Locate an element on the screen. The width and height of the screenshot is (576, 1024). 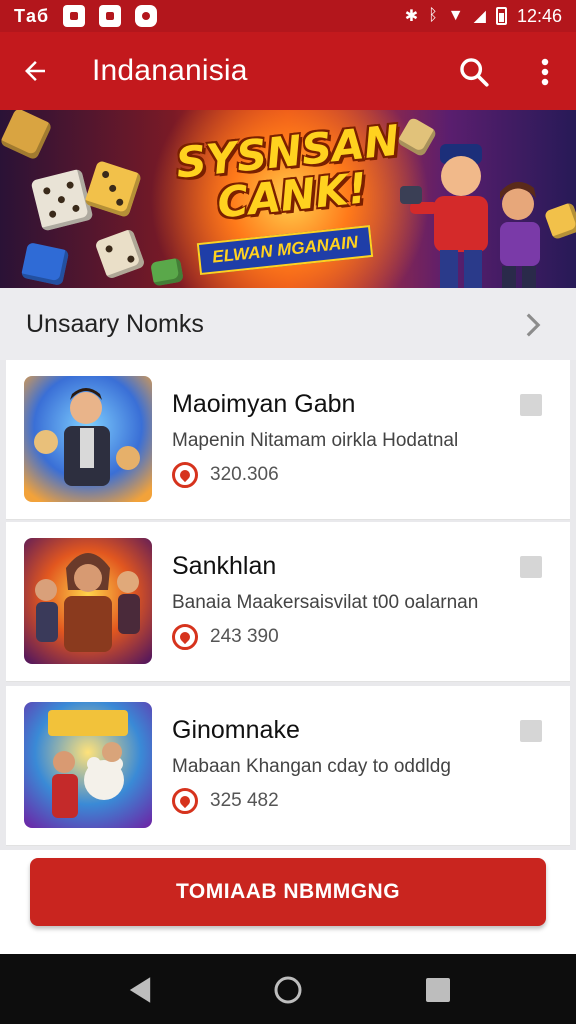
game-name: Sankhlan is located at coordinates (224, 566).